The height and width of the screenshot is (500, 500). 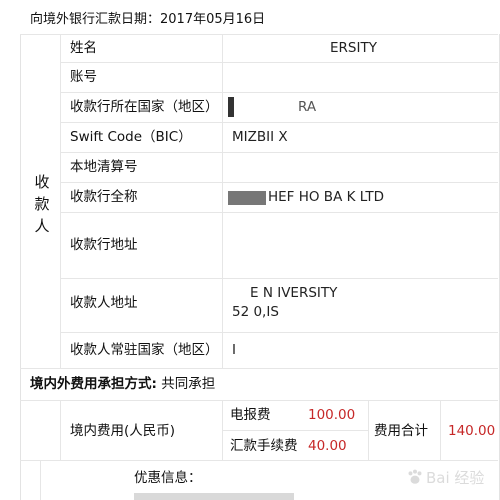 I want to click on field-label-swift: Swift Code（BIC）, so click(x=131, y=137).